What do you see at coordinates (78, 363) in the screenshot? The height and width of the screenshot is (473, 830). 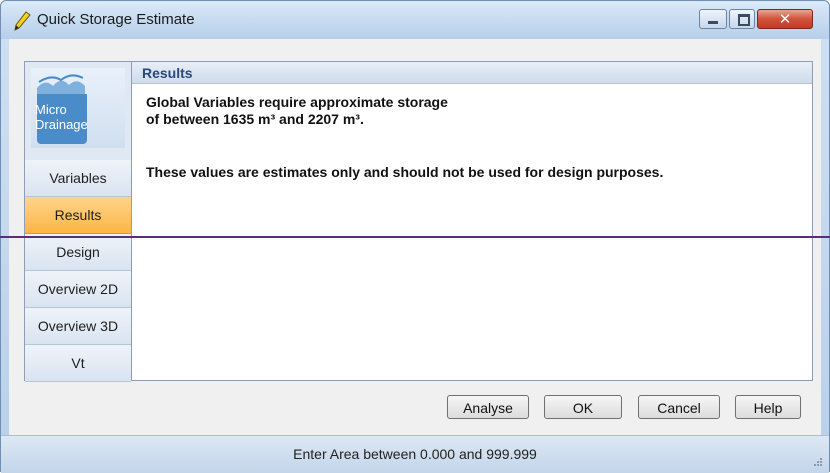 I see `sidebar-item-vt: Vt` at bounding box center [78, 363].